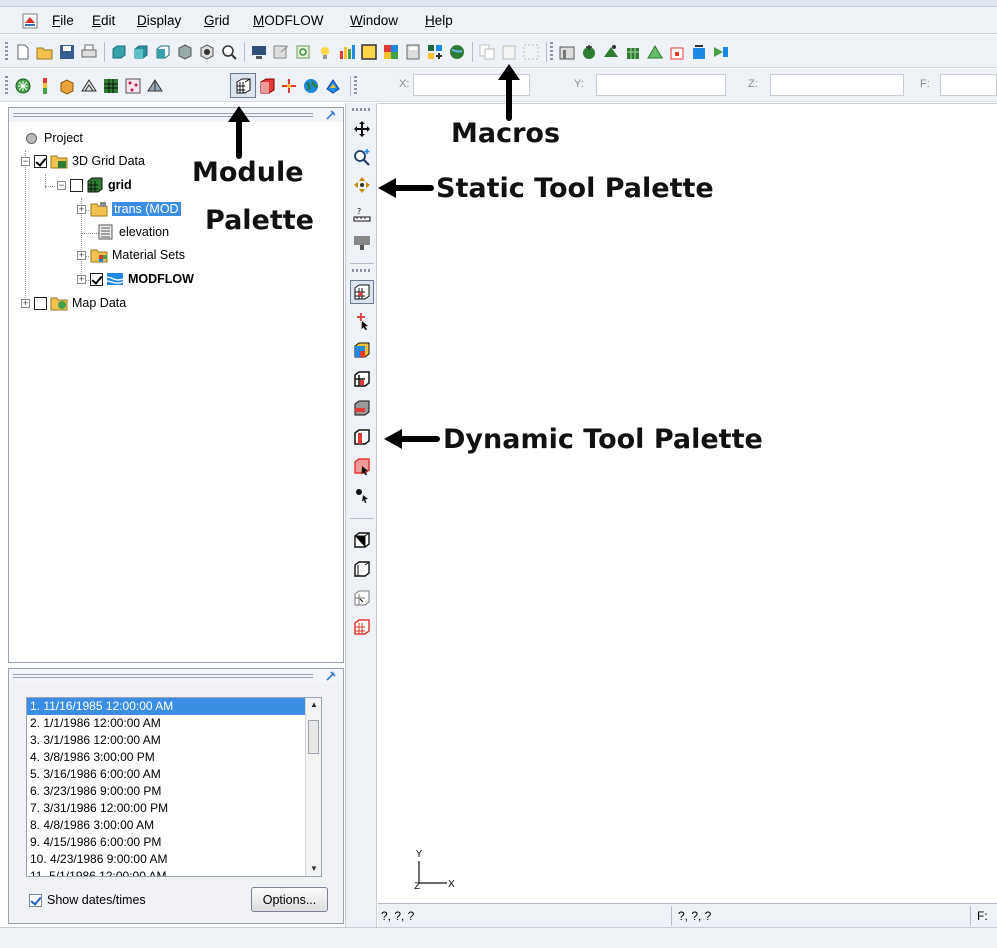 This screenshot has height=948, width=997. I want to click on view-side-icon, so click(141, 52).